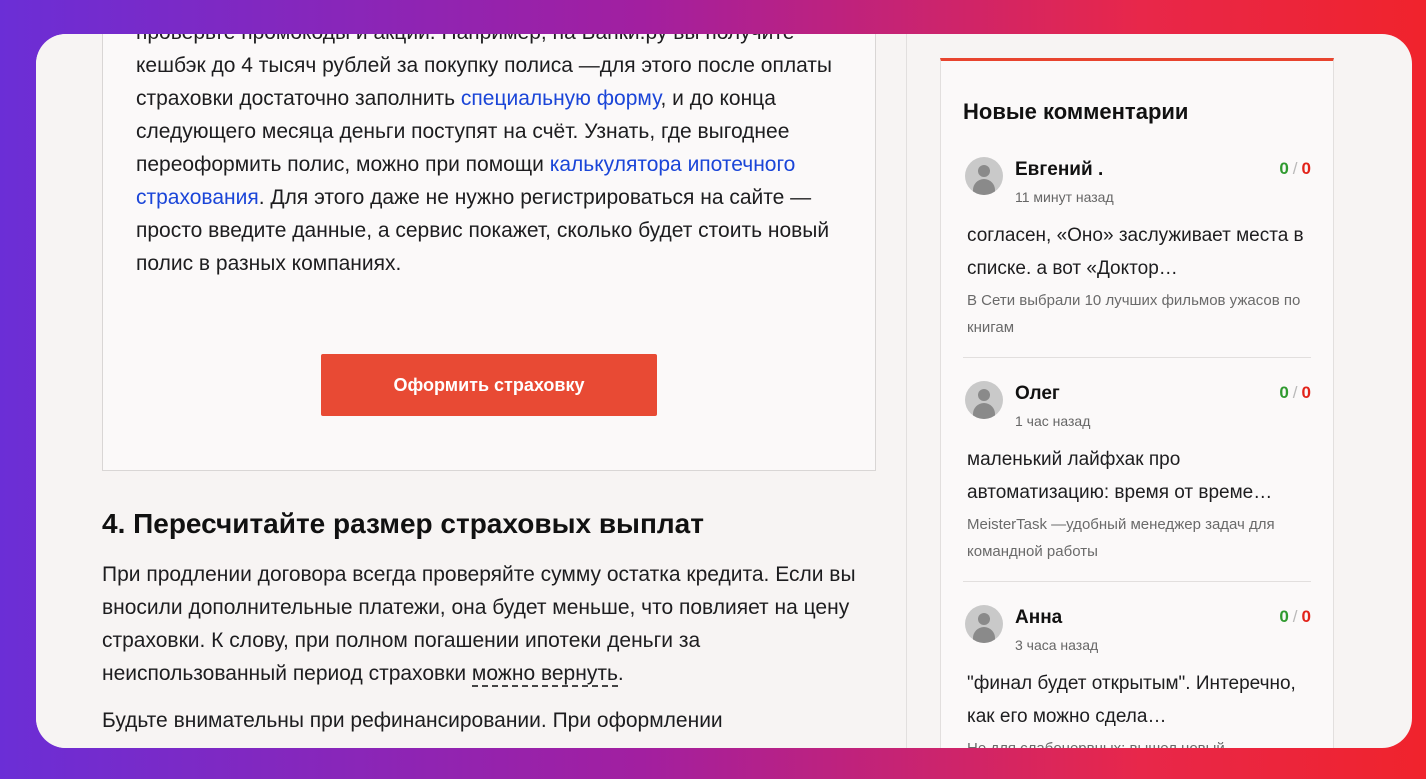  Describe the element at coordinates (544, 674) in the screenshot. I see `refund-link: можно вернуть` at that location.